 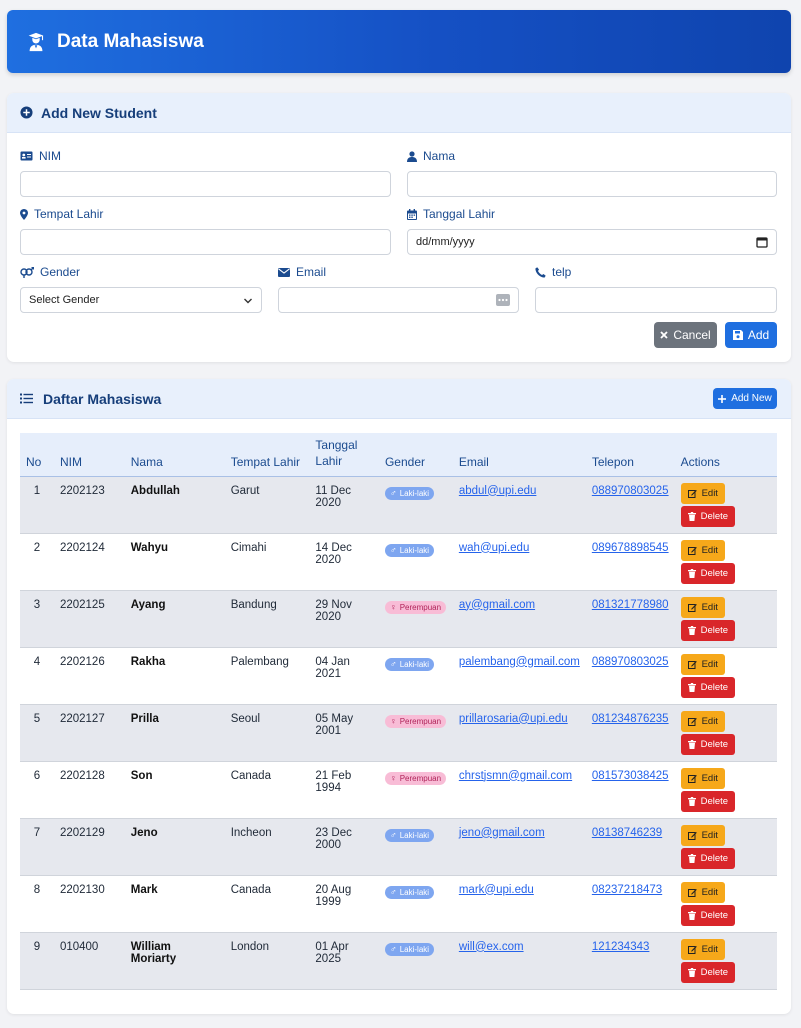 I want to click on column-header: Tanggal Lahir, so click(x=344, y=455).